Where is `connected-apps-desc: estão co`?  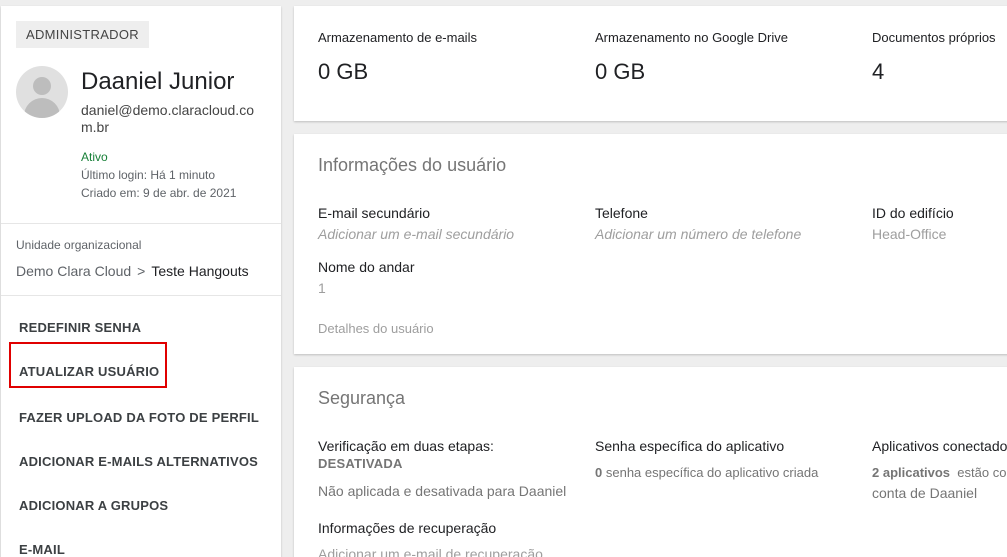
connected-apps-desc: estão co is located at coordinates (982, 472).